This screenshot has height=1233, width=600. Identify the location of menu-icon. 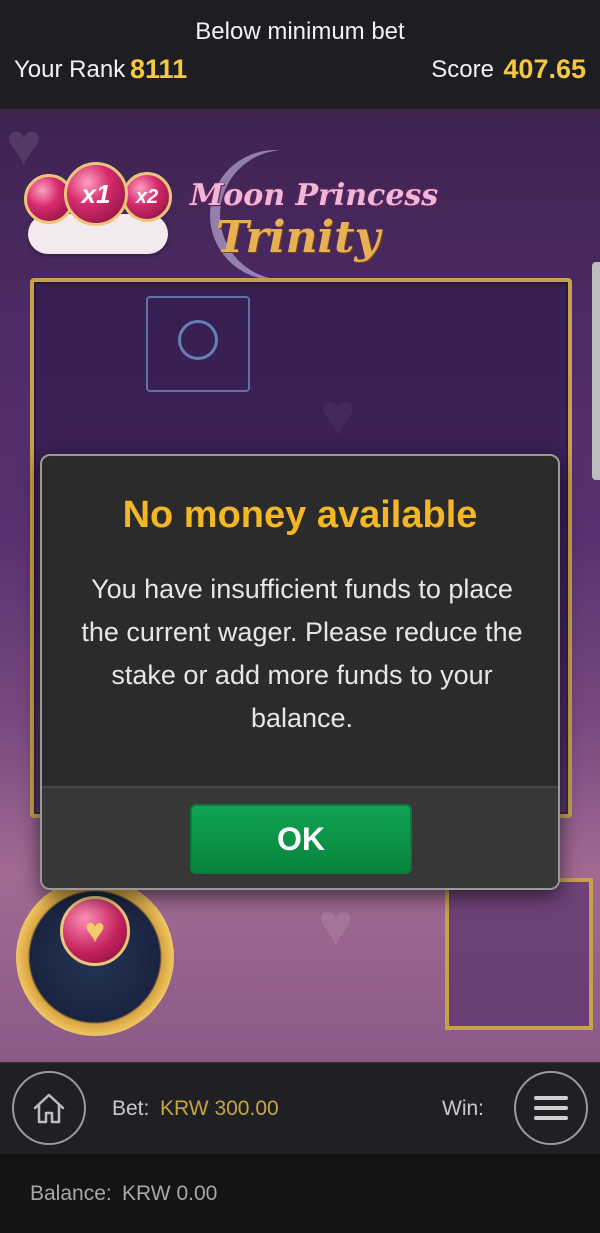
(551, 1108).